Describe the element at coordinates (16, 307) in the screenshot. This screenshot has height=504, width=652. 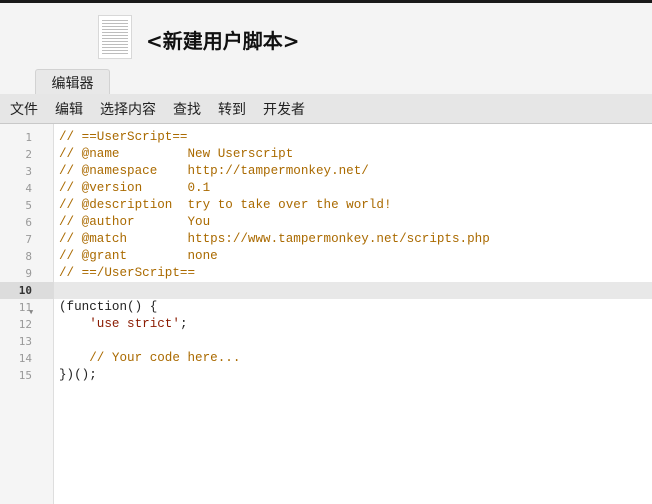
I see `line-number: 11 ▼` at that location.